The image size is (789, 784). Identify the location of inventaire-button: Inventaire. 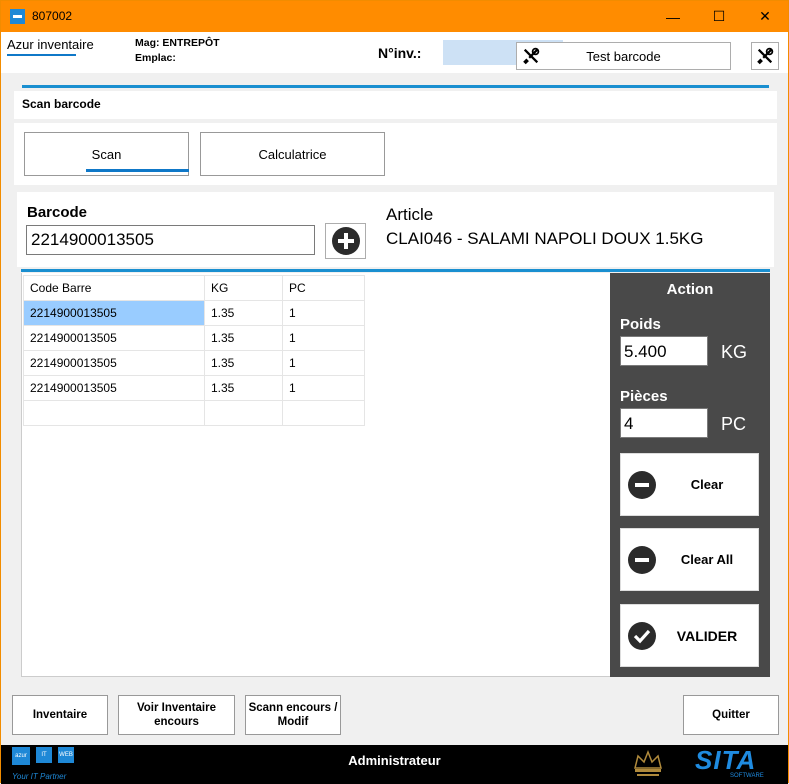
(60, 715).